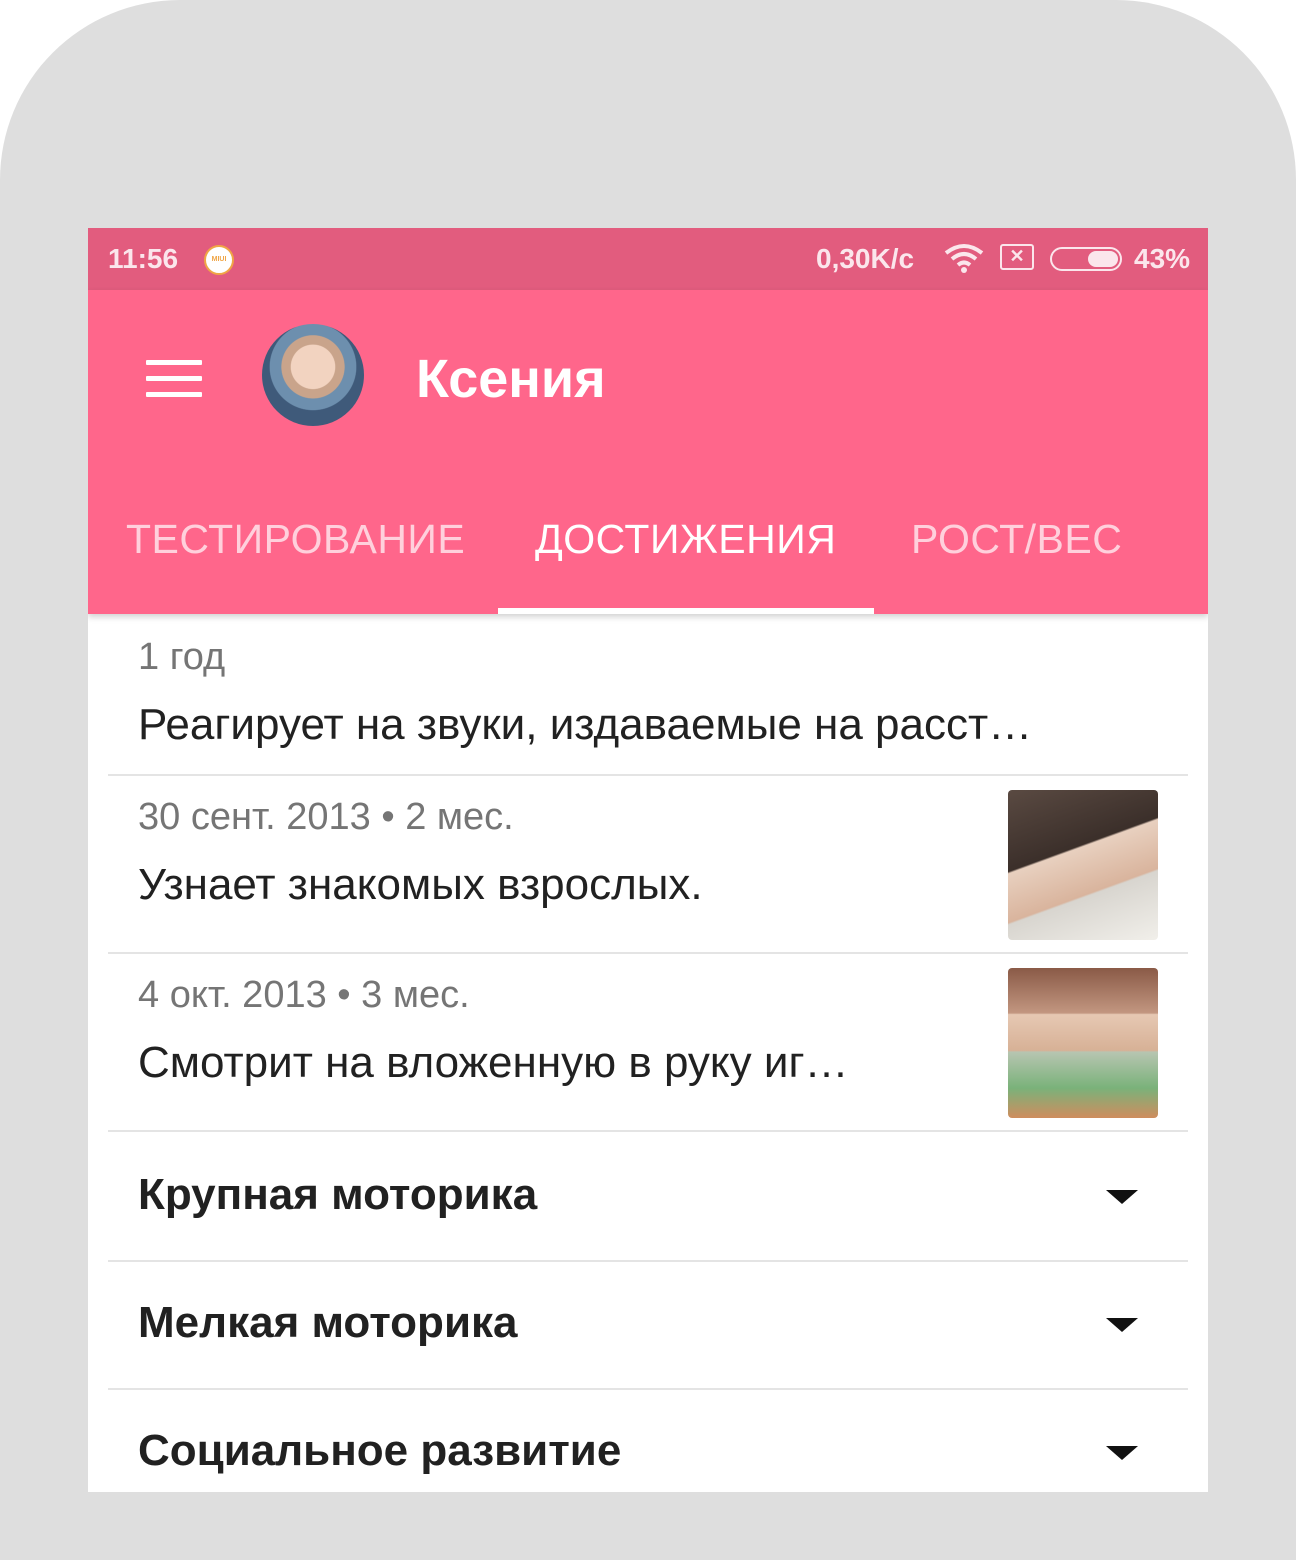 Image resolution: width=1296 pixels, height=1560 pixels. I want to click on tab-testing: ТЕСТИРОВАНИЕ, so click(295, 539).